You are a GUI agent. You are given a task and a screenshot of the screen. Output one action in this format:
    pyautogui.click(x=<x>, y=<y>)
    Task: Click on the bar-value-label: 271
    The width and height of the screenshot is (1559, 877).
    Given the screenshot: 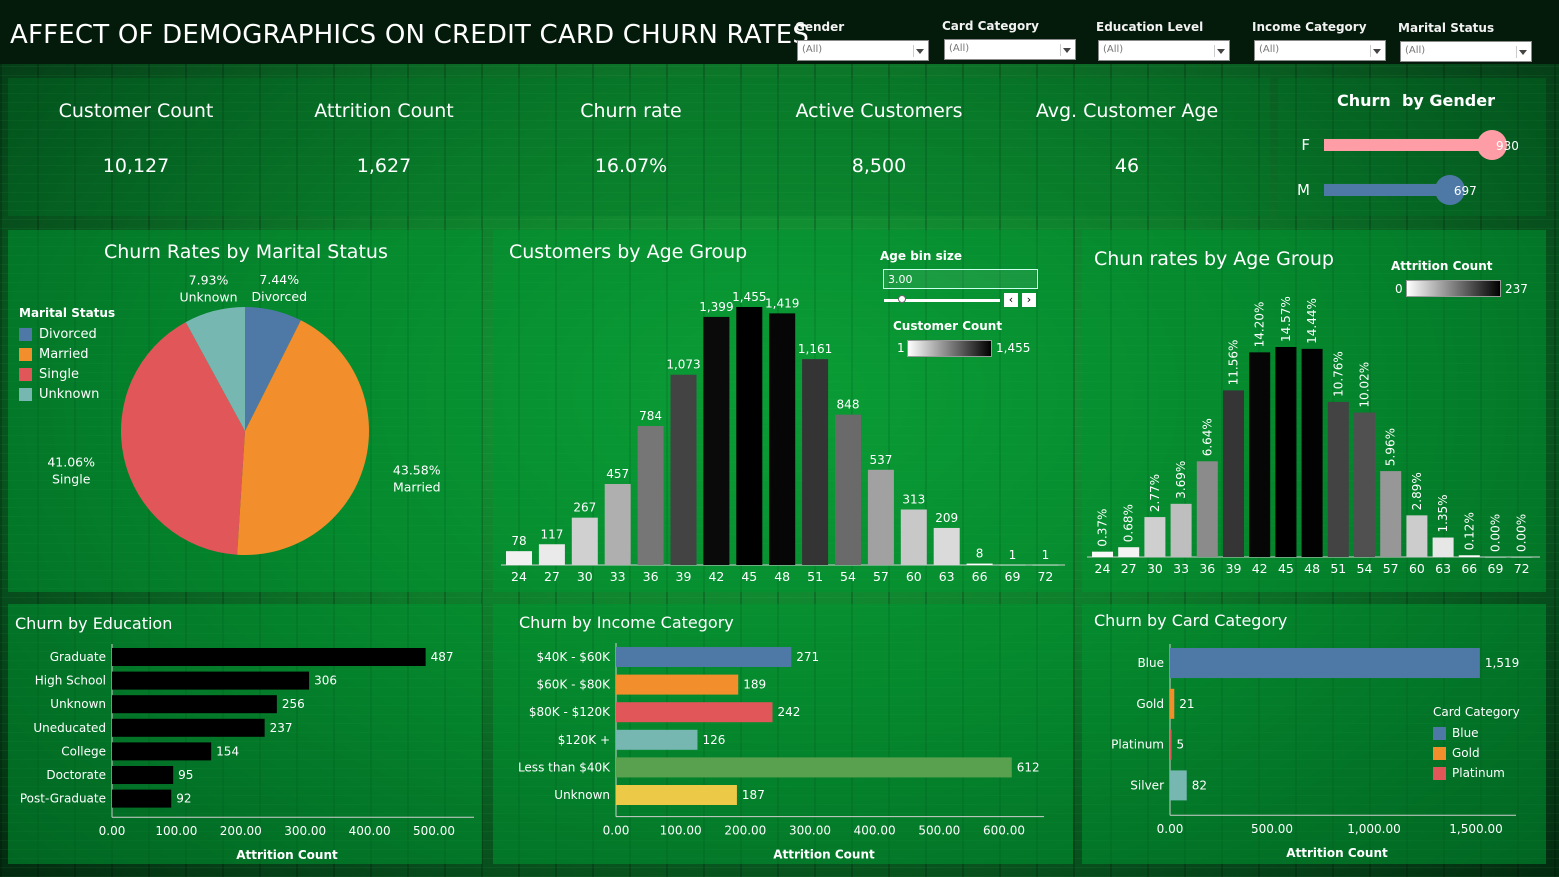 What is the action you would take?
    pyautogui.click(x=807, y=657)
    